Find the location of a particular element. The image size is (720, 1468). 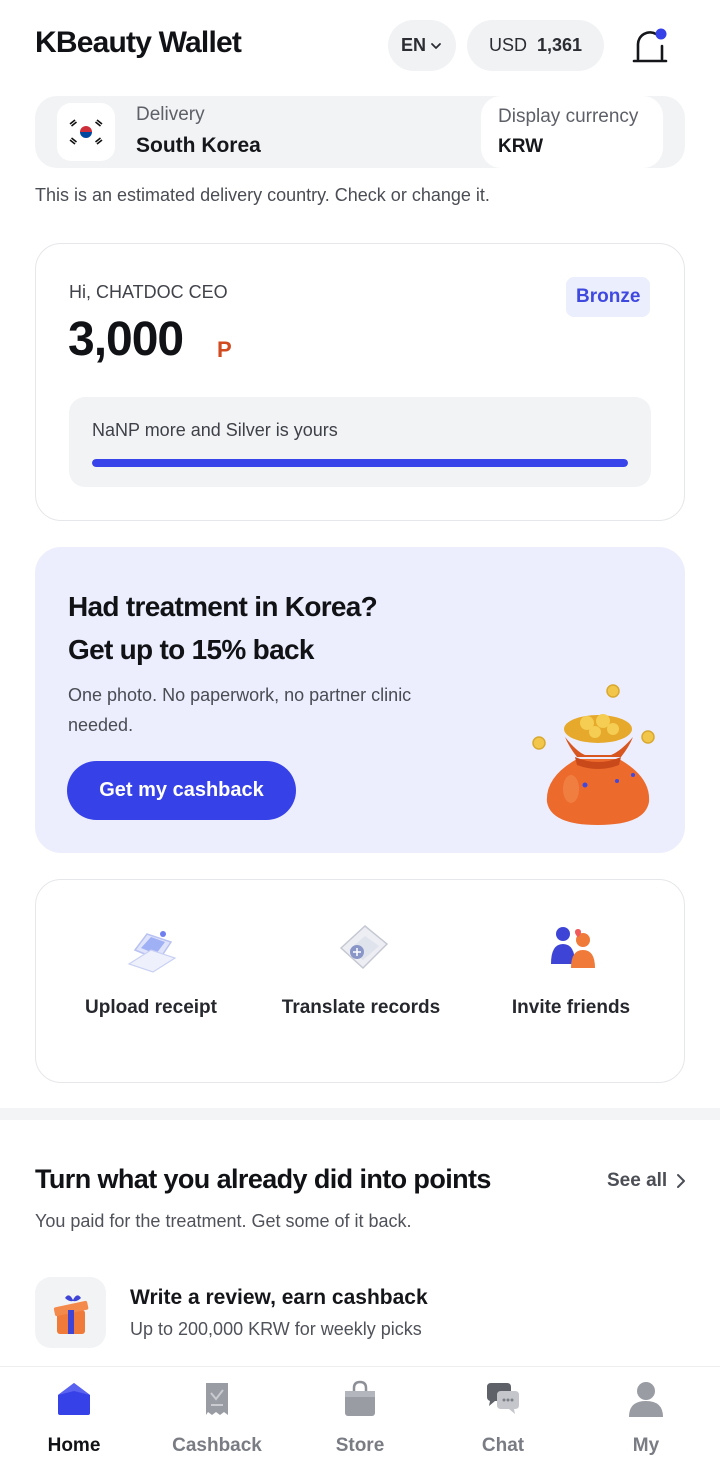

translate-document-icon is located at coordinates (364, 947).